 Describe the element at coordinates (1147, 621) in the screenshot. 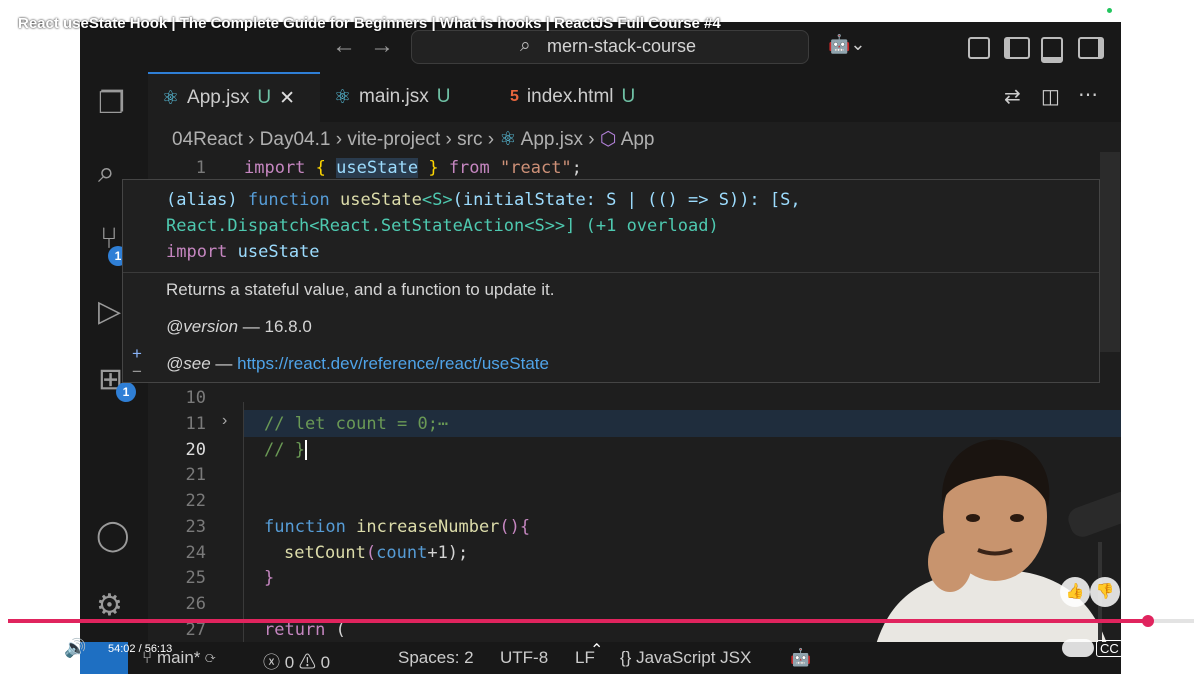

I see `scrubber-handle` at that location.